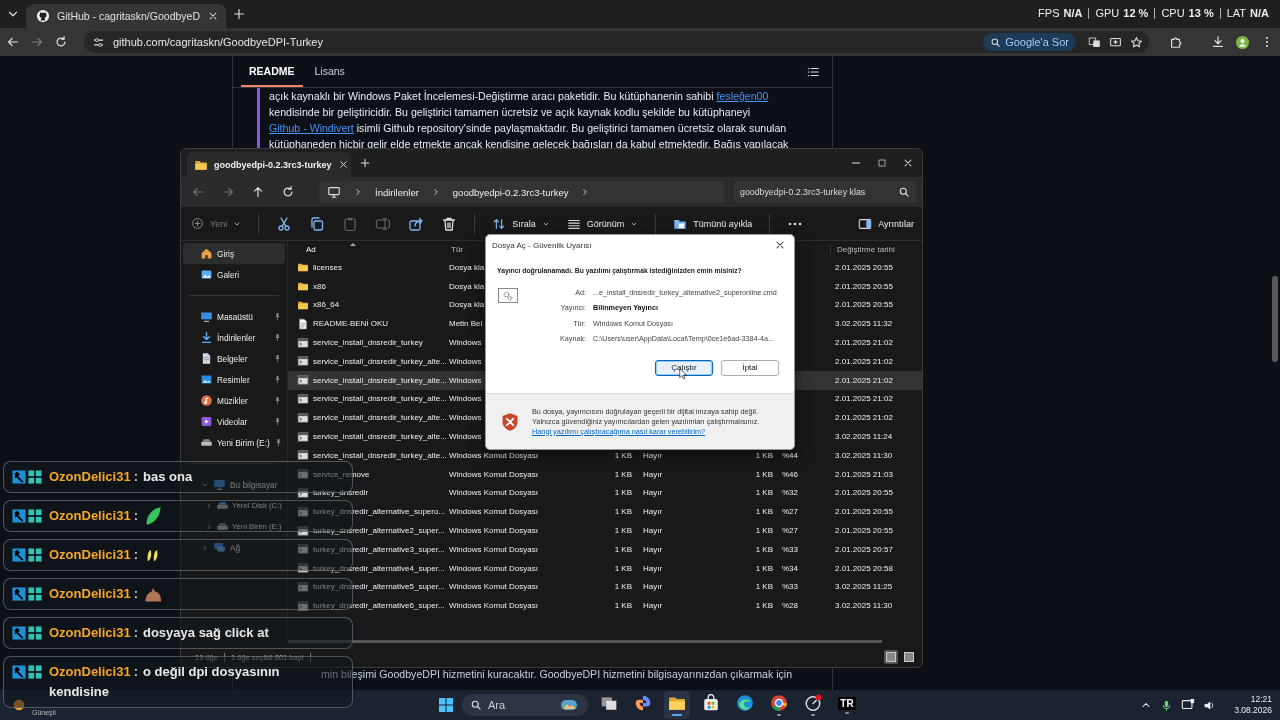 This screenshot has height=720, width=1280. Describe the element at coordinates (863, 568) in the screenshot. I see `file-date: 2.01.2025 20:58` at that location.